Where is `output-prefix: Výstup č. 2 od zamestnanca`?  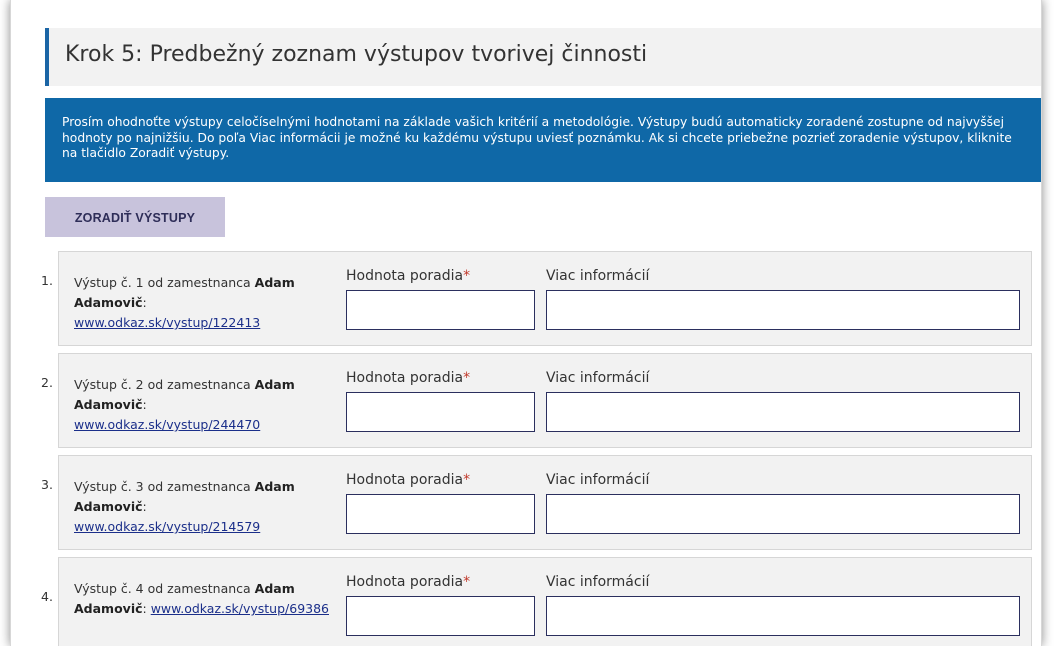
output-prefix: Výstup č. 2 od zamestnanca is located at coordinates (164, 384).